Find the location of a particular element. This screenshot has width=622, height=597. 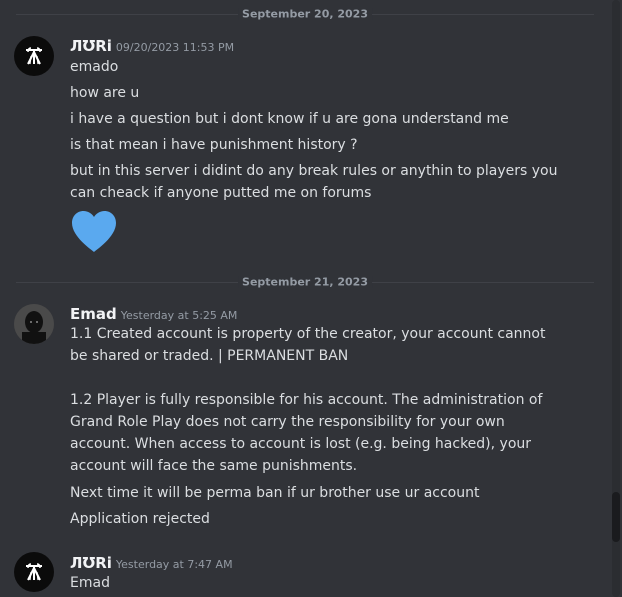

date-divider: September 20, 2023 is located at coordinates (305, 14).